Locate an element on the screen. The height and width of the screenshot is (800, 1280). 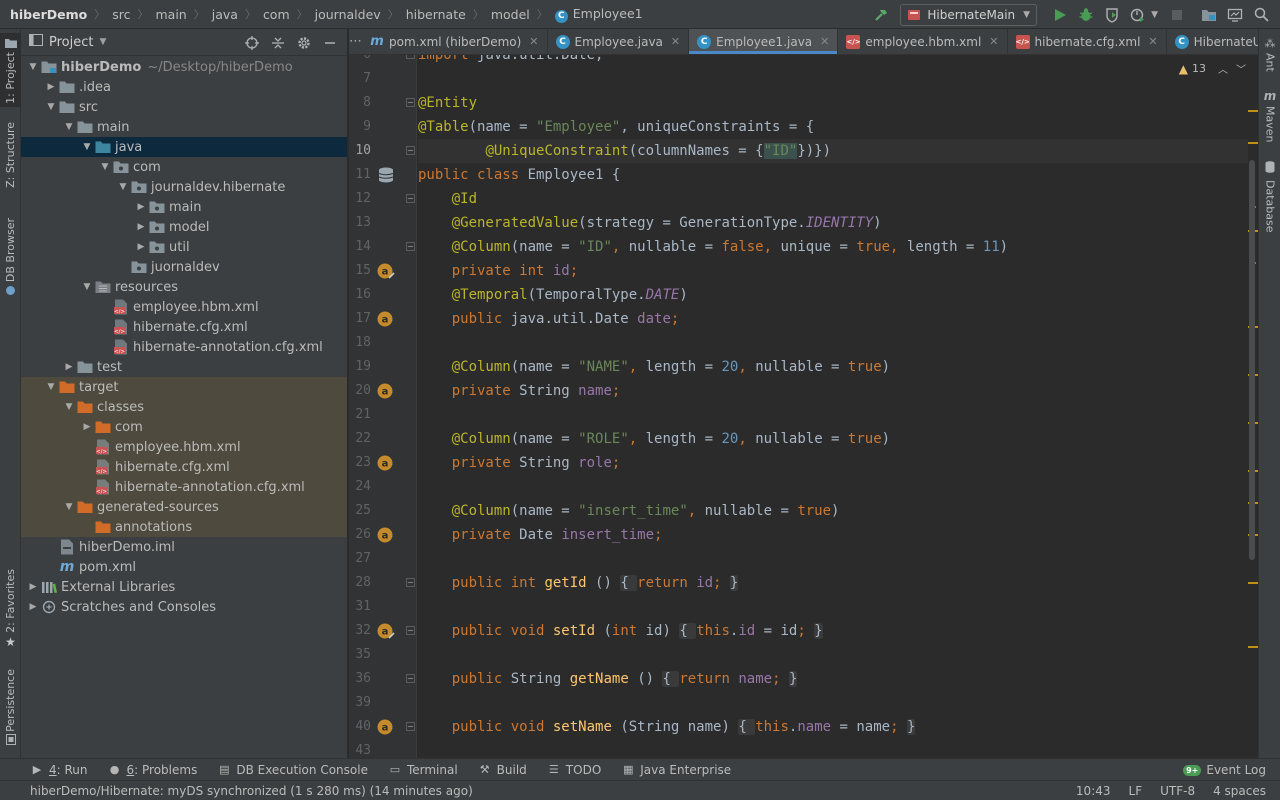
gutter-line: 20 a is located at coordinates (383, 391).